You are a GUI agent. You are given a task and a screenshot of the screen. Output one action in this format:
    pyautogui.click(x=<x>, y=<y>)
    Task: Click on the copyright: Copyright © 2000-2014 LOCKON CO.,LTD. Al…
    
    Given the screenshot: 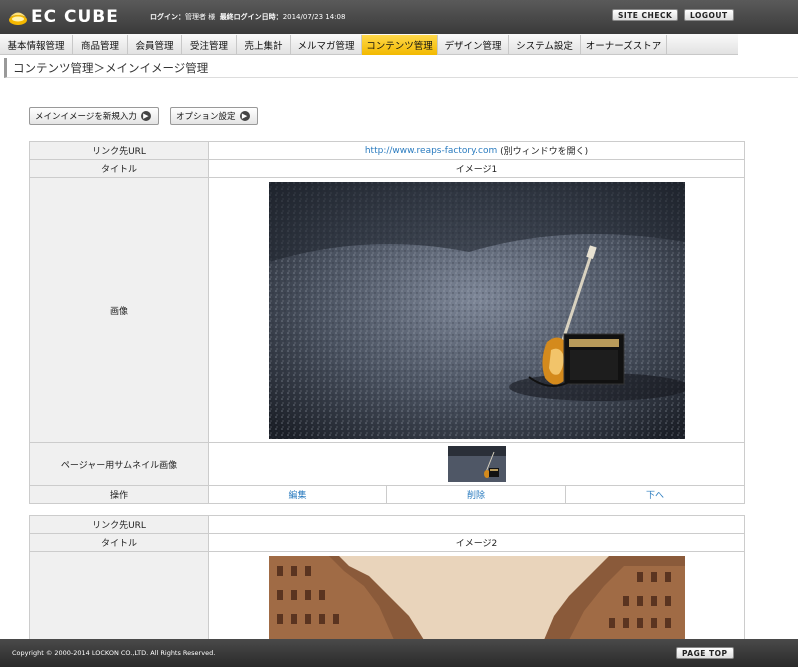 What is the action you would take?
    pyautogui.click(x=114, y=653)
    